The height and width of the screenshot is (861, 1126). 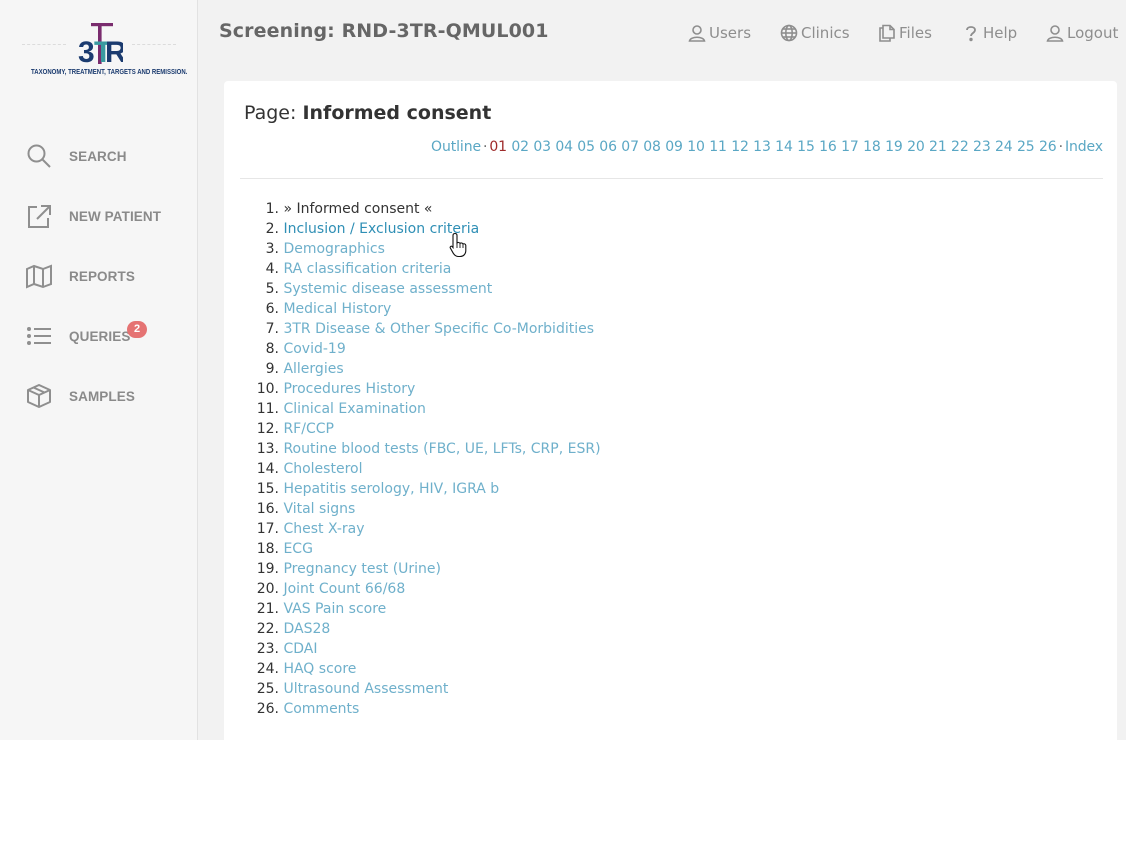 What do you see at coordinates (322, 469) in the screenshot?
I see `section-link: Cholesterol` at bounding box center [322, 469].